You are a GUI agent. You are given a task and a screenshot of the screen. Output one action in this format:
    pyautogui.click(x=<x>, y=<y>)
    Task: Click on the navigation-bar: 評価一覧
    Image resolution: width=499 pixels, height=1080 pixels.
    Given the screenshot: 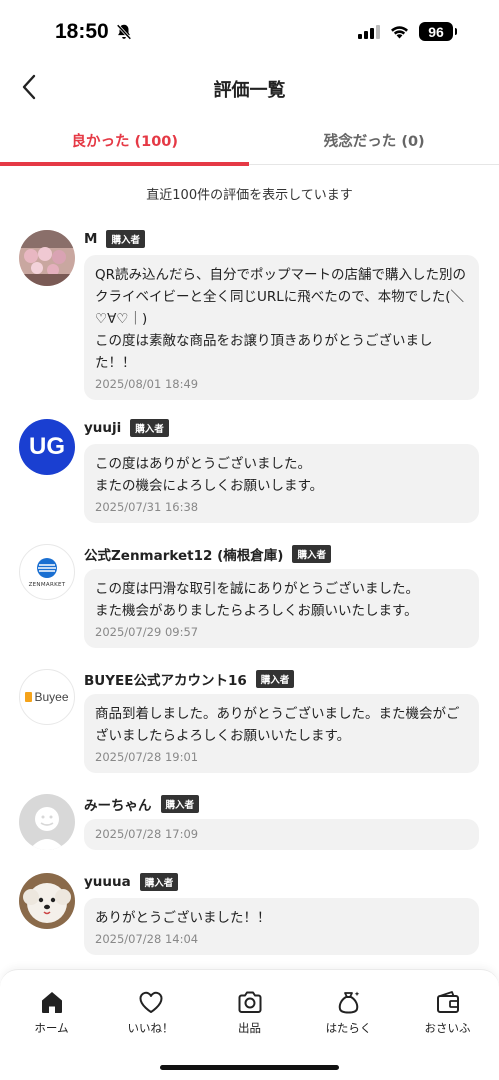 What is the action you would take?
    pyautogui.click(x=249, y=89)
    